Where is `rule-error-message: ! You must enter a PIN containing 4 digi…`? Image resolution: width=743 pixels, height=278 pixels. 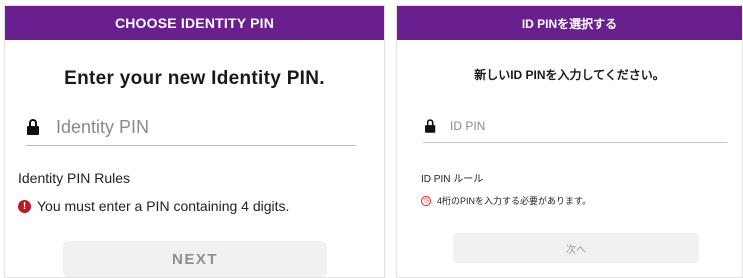
rule-error-message: ! You must enter a PIN containing 4 digi… is located at coordinates (153, 206).